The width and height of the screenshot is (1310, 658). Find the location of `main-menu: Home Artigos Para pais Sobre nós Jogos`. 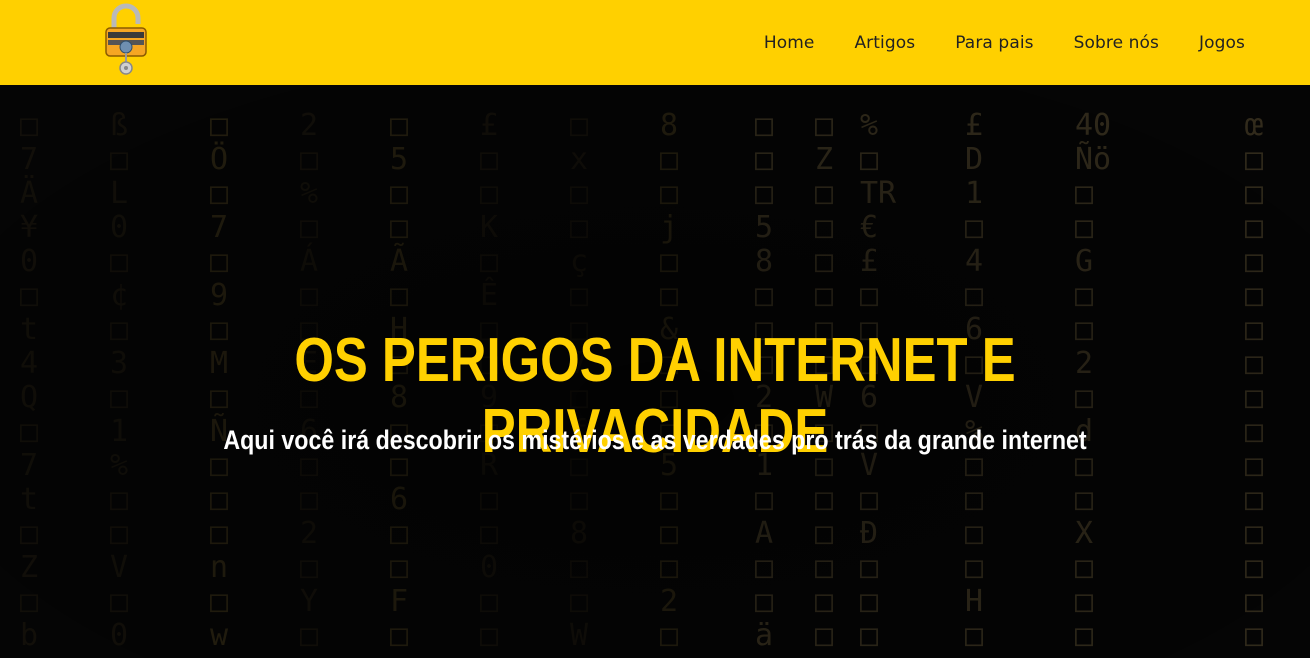

main-menu: Home Artigos Para pais Sobre nós Jogos is located at coordinates (1004, 42).